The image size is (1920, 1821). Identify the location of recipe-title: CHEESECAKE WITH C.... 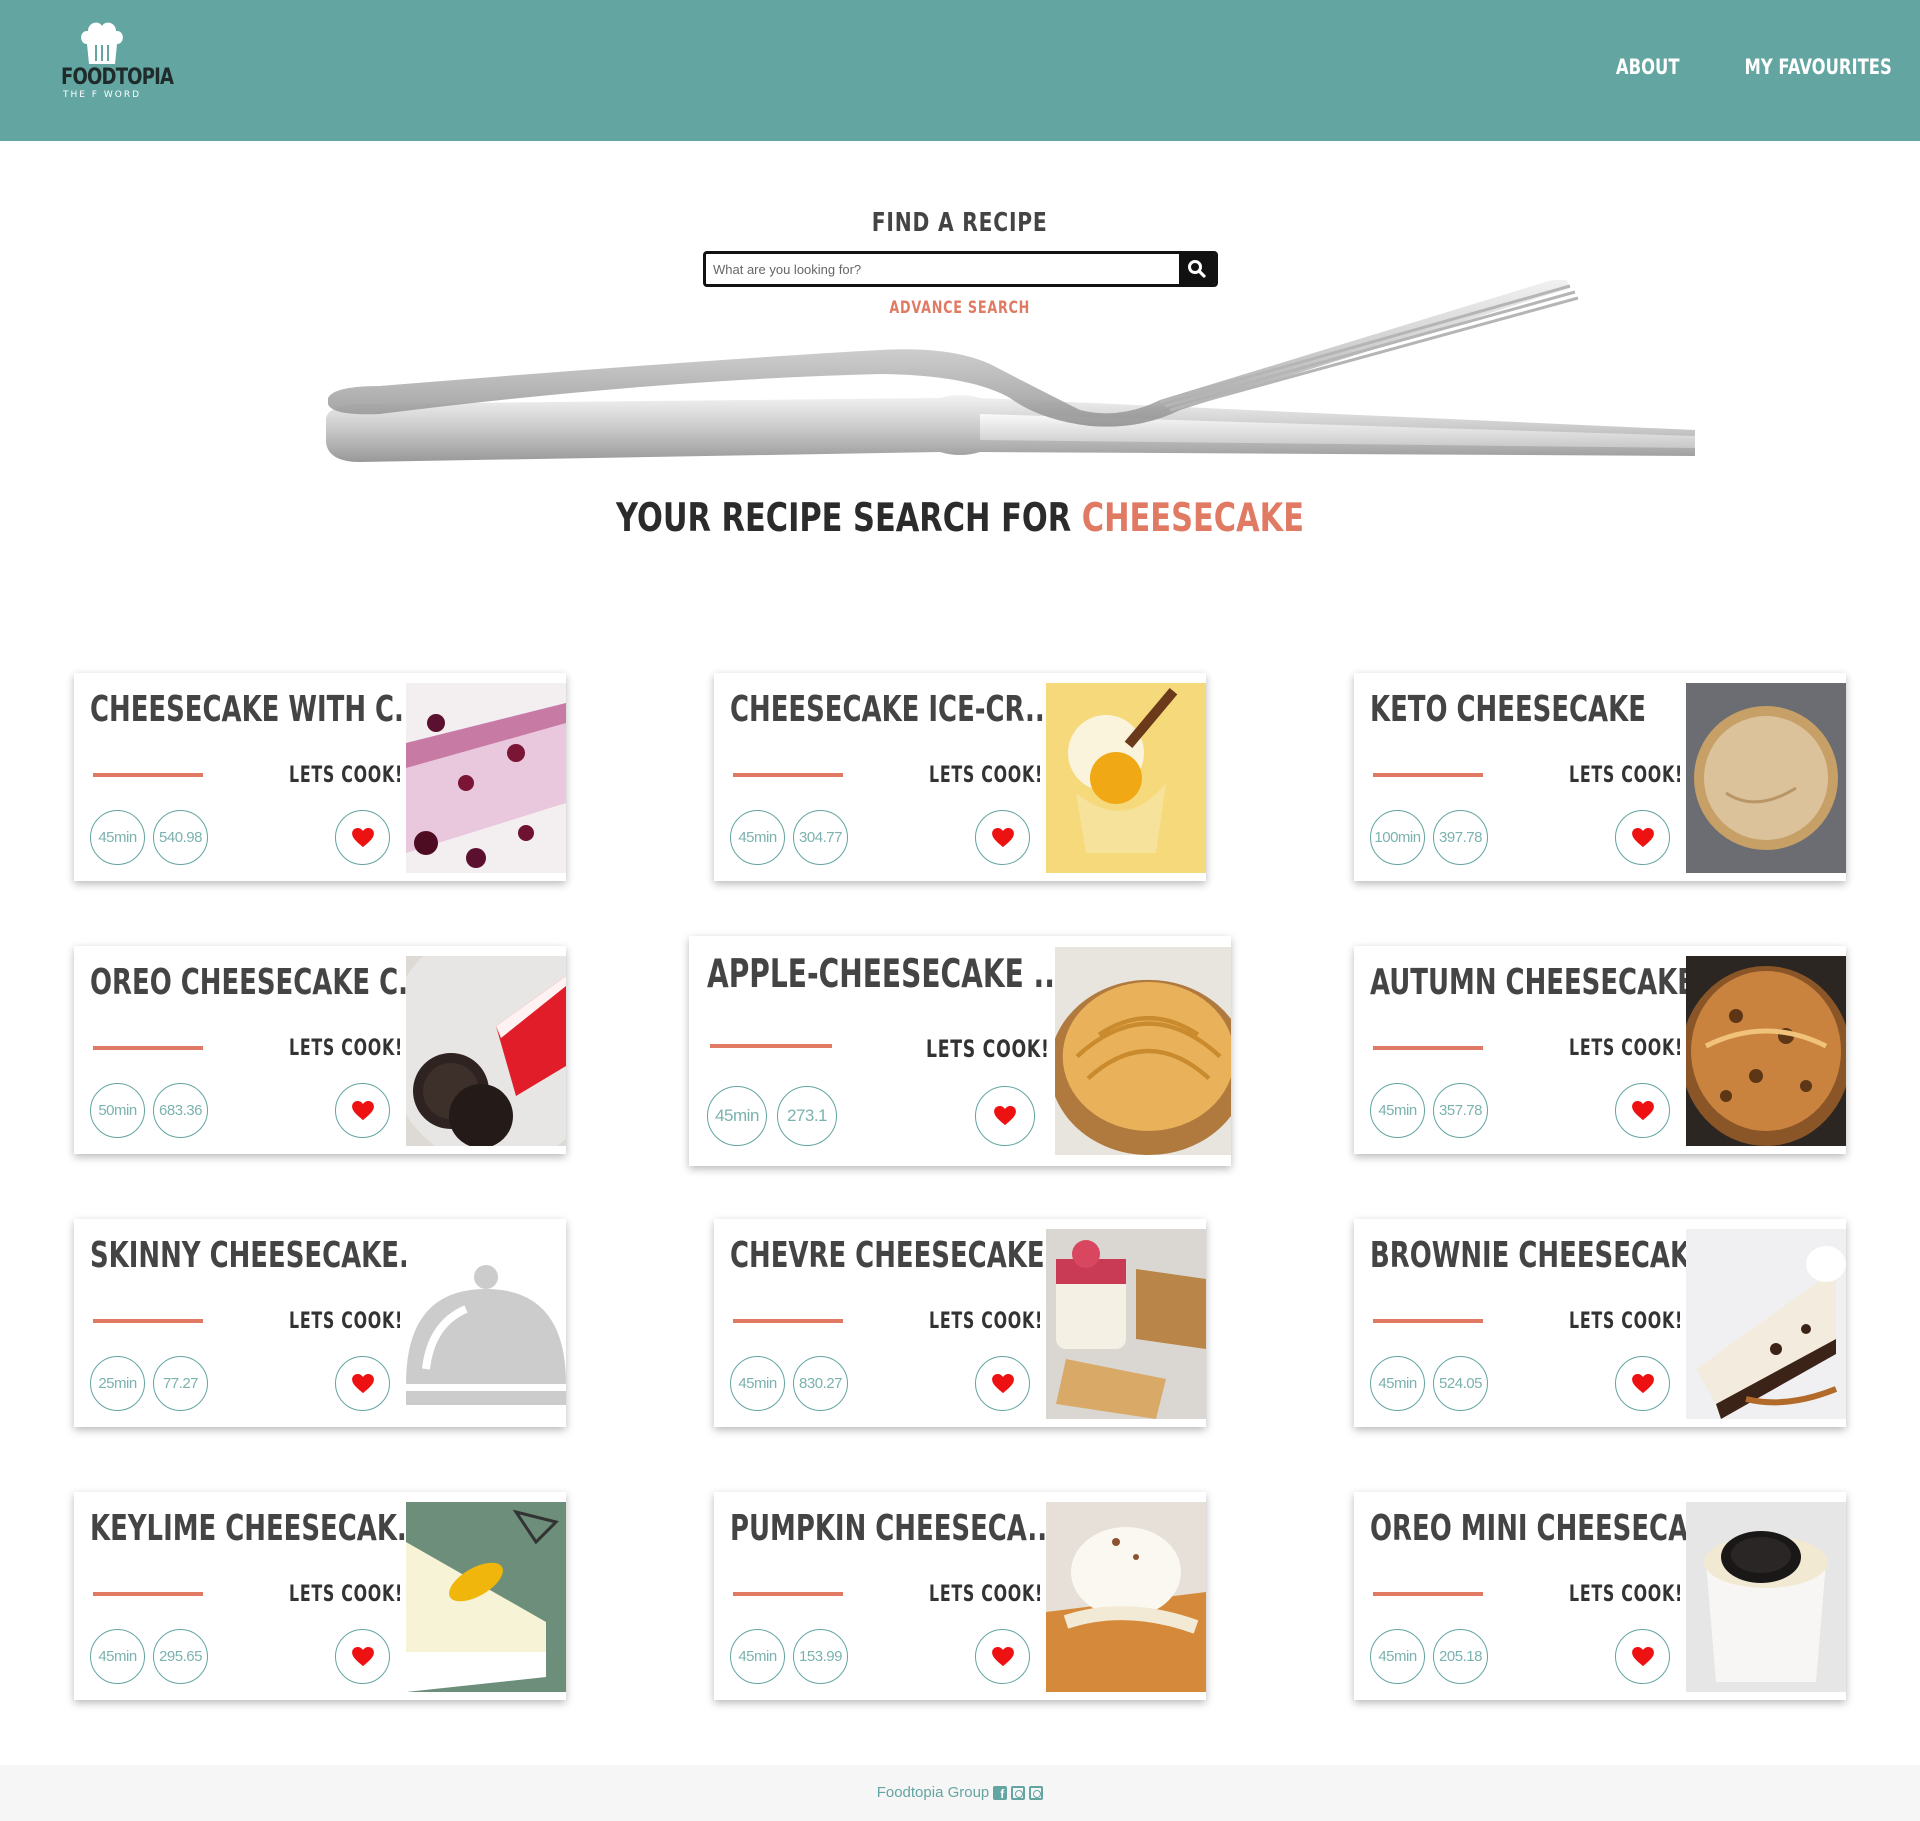
(257, 710).